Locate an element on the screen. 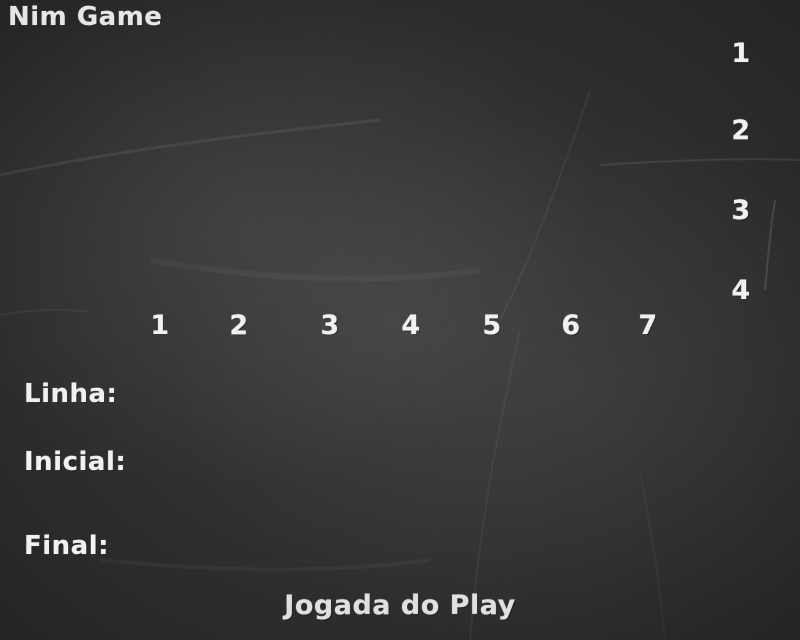 This screenshot has height=640, width=800. final-label: Final: is located at coordinates (67, 546).